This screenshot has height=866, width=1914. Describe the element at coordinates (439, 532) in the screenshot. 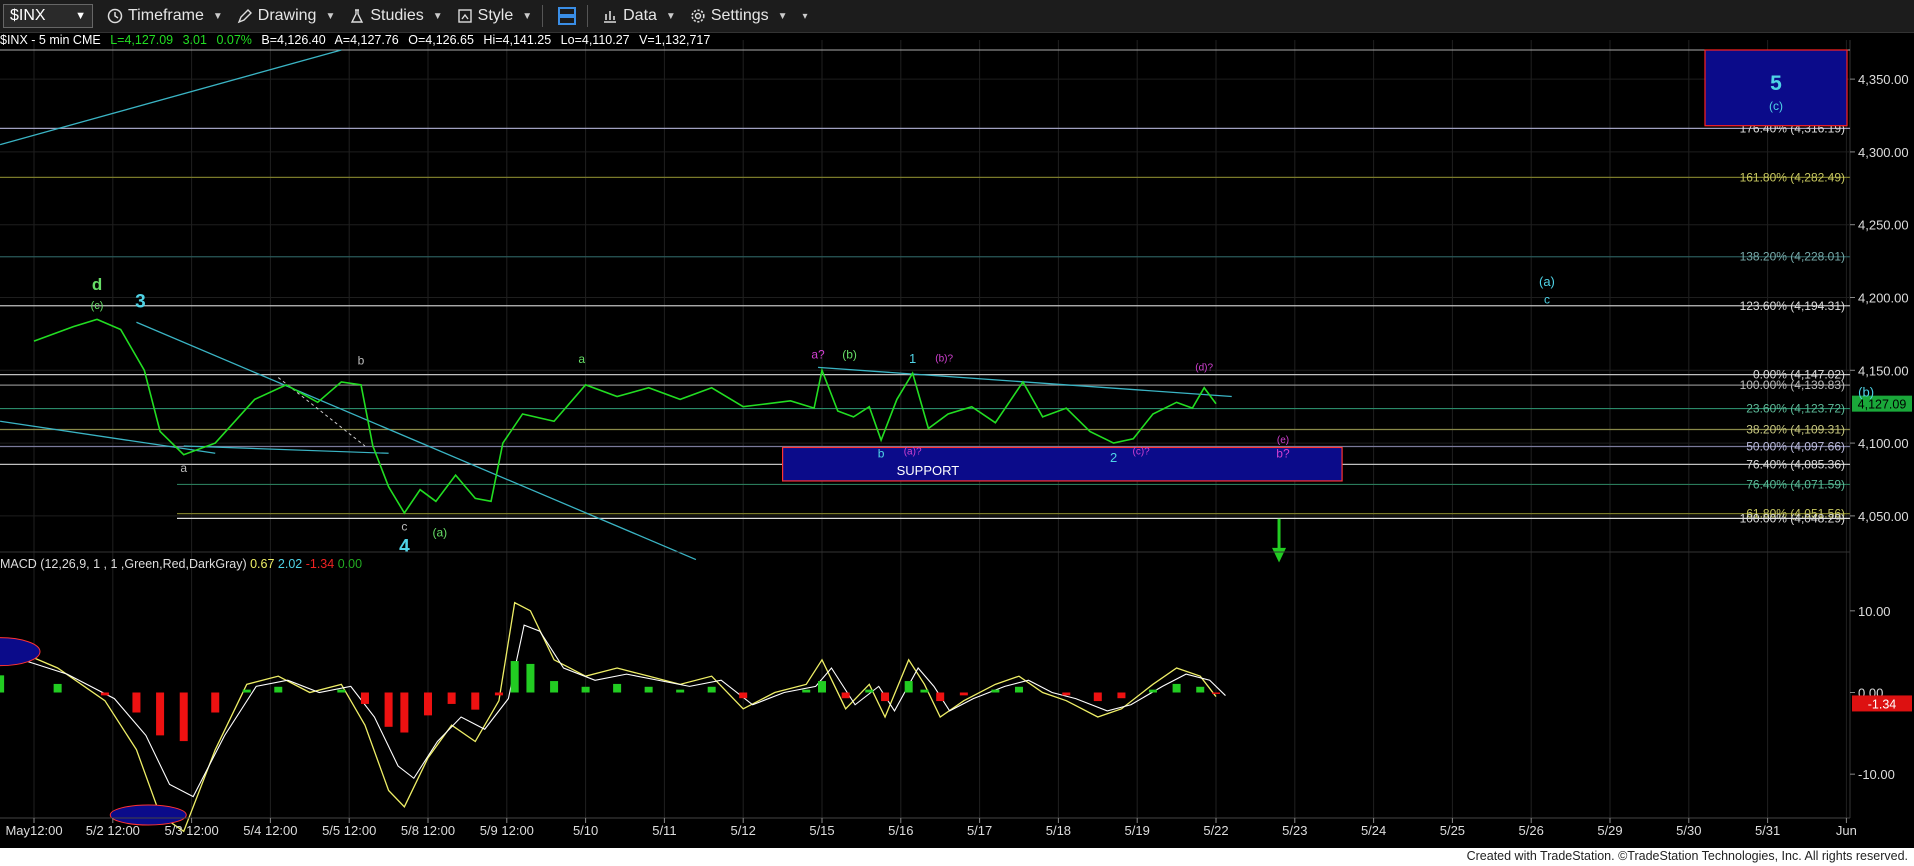

I see `wave-label: (a)` at that location.